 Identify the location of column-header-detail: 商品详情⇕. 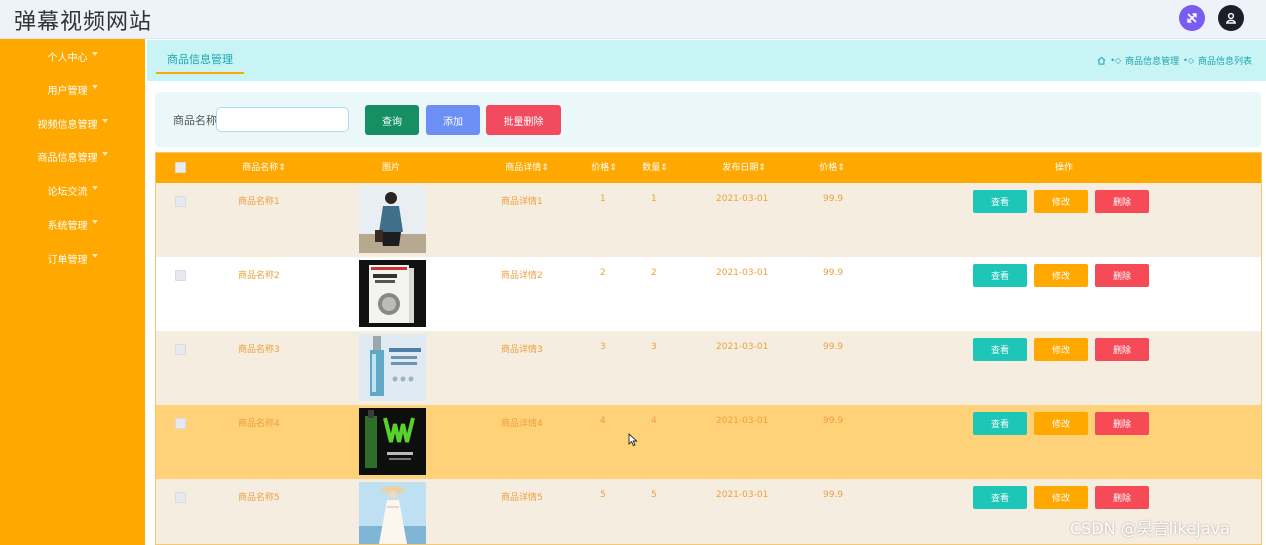
(527, 168).